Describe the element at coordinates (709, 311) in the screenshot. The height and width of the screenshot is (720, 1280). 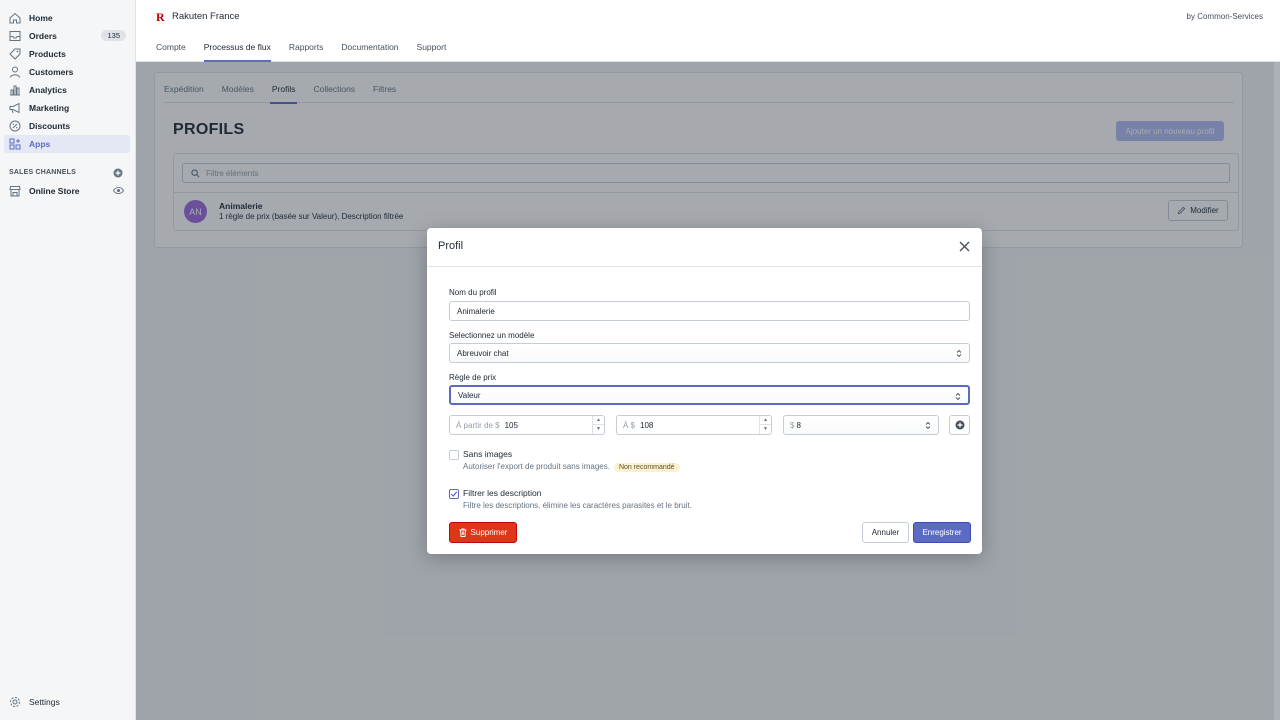
I see `profile-name-input: Animalerie` at that location.